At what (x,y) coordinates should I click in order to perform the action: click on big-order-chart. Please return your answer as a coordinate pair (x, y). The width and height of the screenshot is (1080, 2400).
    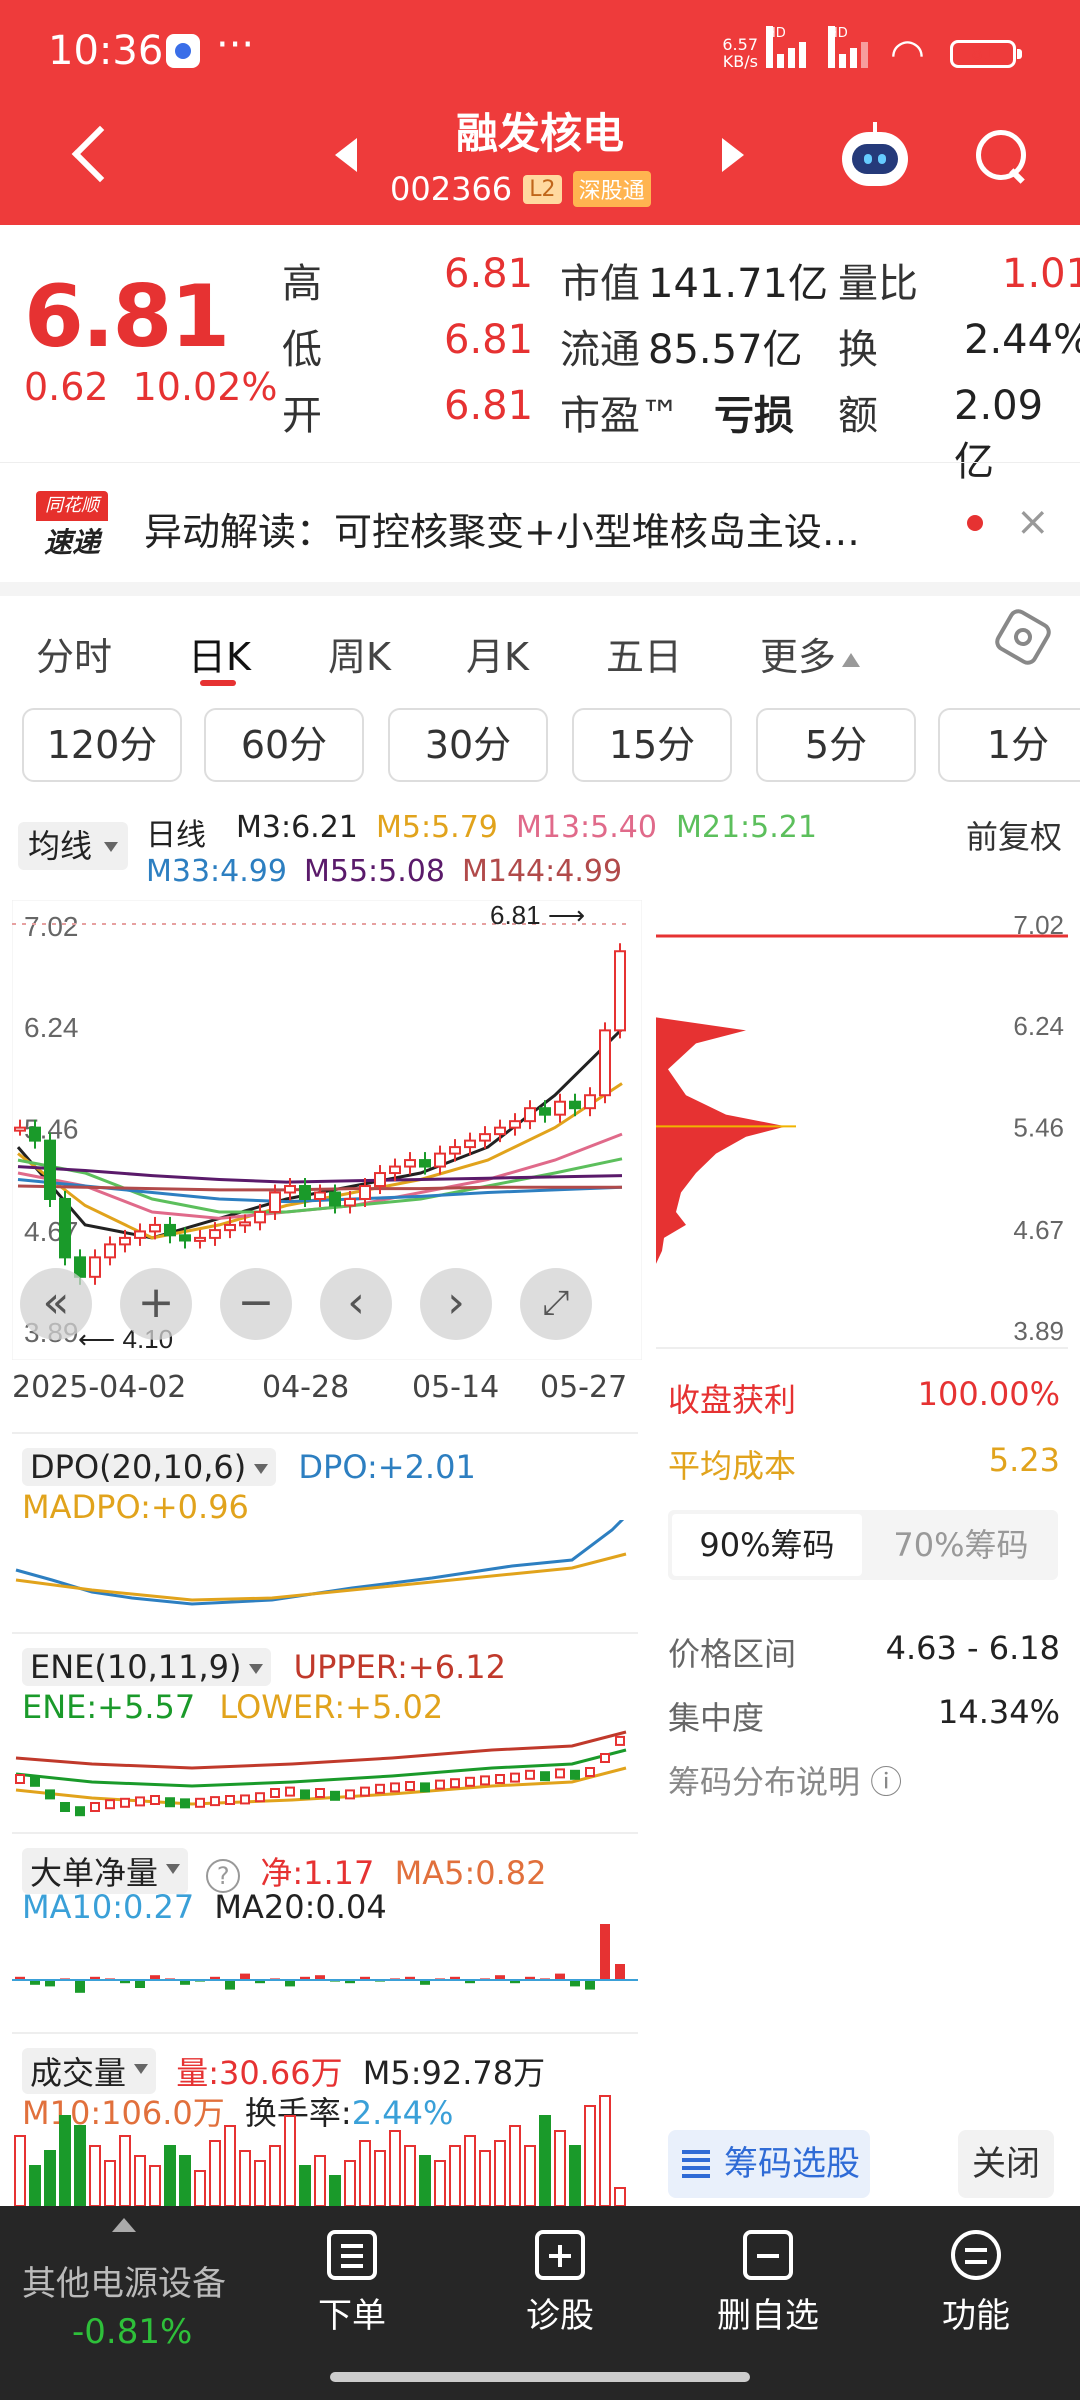
    Looking at the image, I should click on (325, 1958).